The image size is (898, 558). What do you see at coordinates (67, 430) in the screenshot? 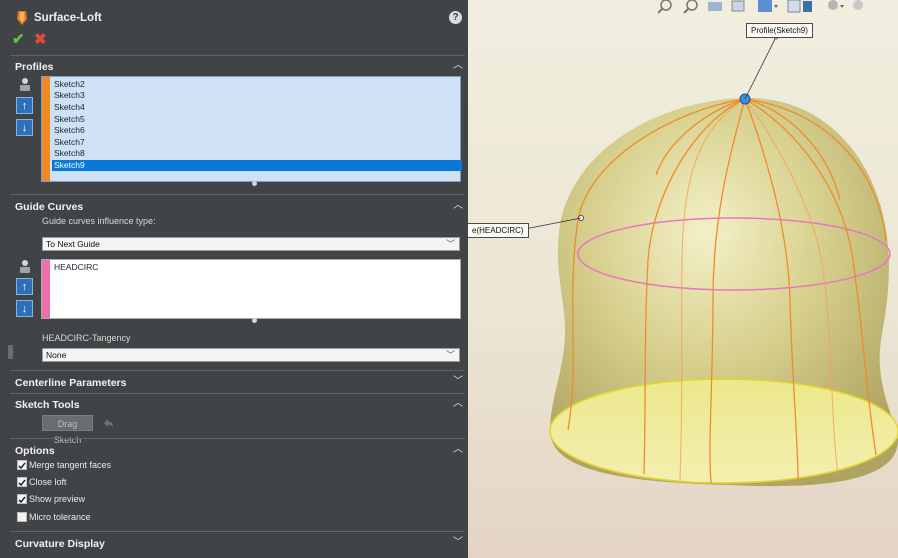
I see `drag-sketch-button: Drag Sketch` at bounding box center [67, 430].